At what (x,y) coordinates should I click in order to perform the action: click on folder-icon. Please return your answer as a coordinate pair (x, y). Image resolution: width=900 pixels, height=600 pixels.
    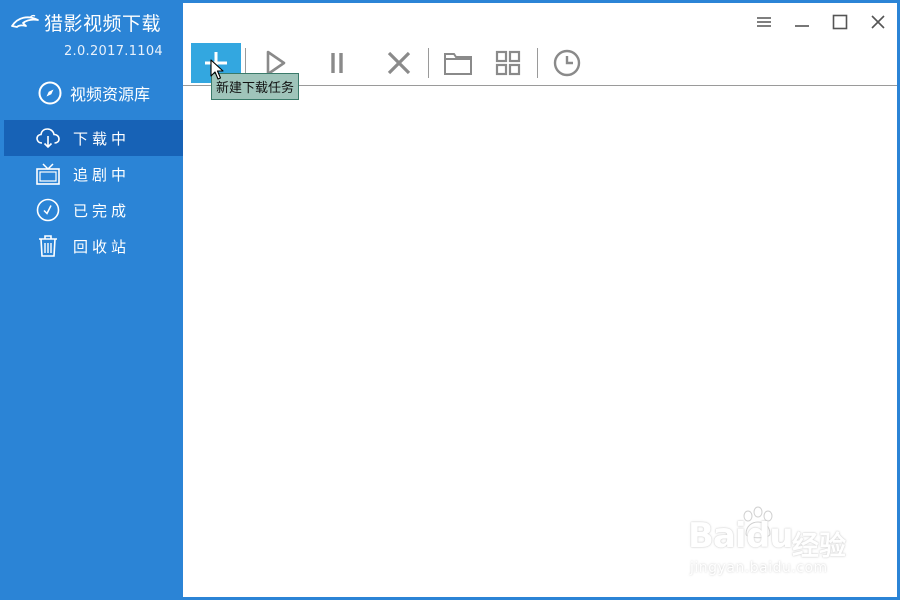
    Looking at the image, I should click on (458, 64).